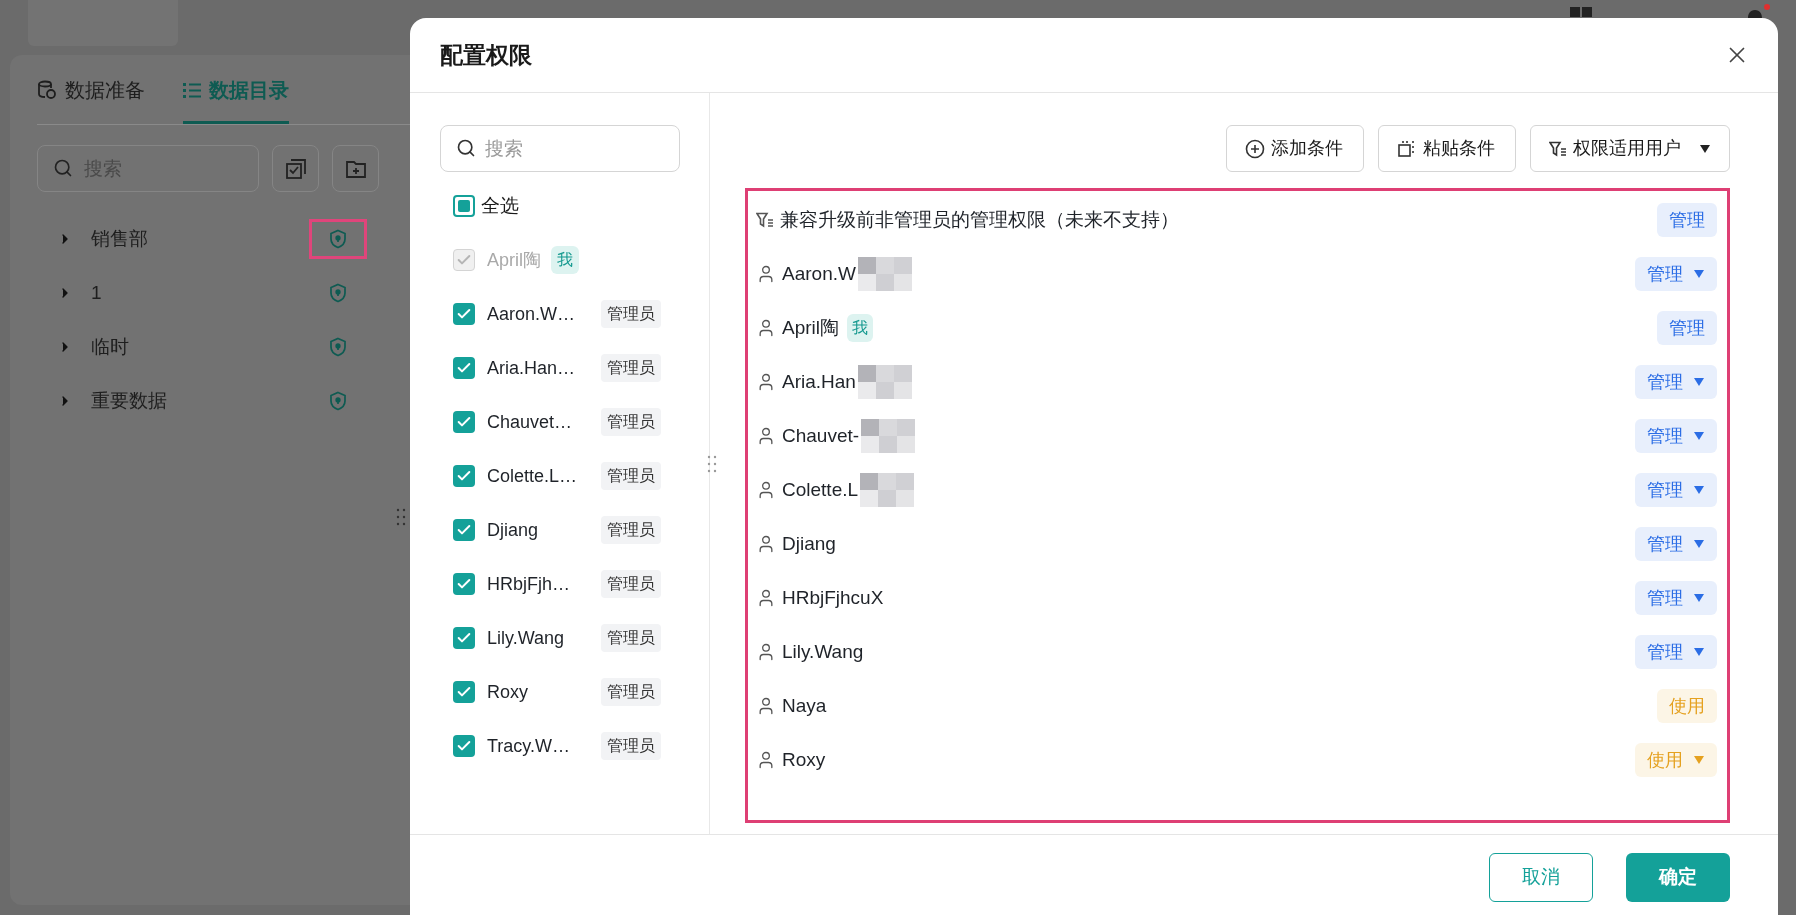  What do you see at coordinates (1447, 148) in the screenshot?
I see `toolbar-button: 粘贴条件` at bounding box center [1447, 148].